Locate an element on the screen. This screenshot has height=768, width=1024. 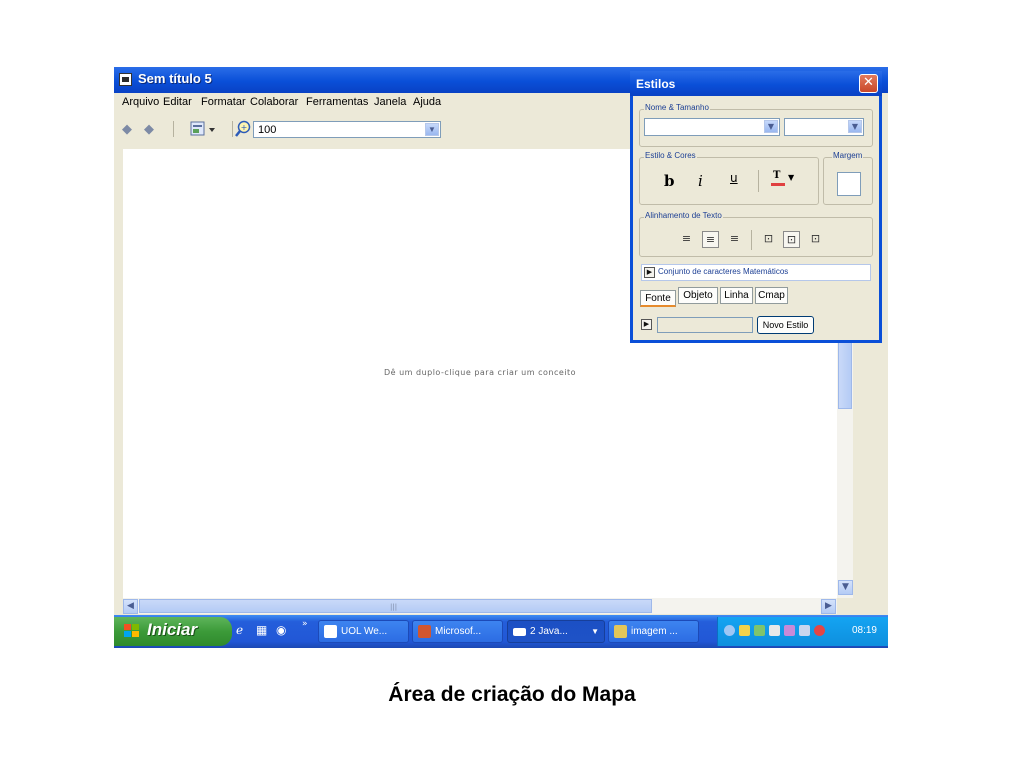
tab-cmap: Cmap is located at coordinates (771, 295).